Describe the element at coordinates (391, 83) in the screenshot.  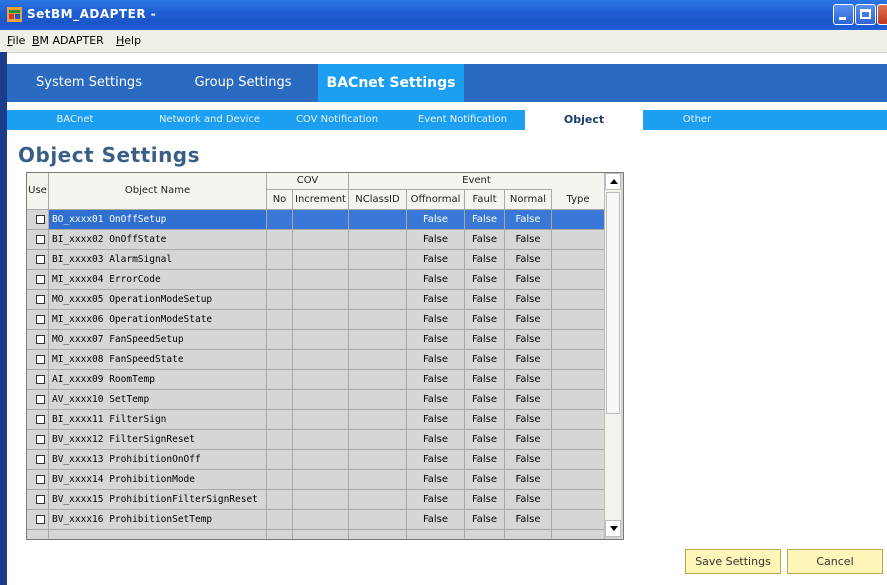
I see `tab-bacnet-settings: BACnet Settings` at that location.